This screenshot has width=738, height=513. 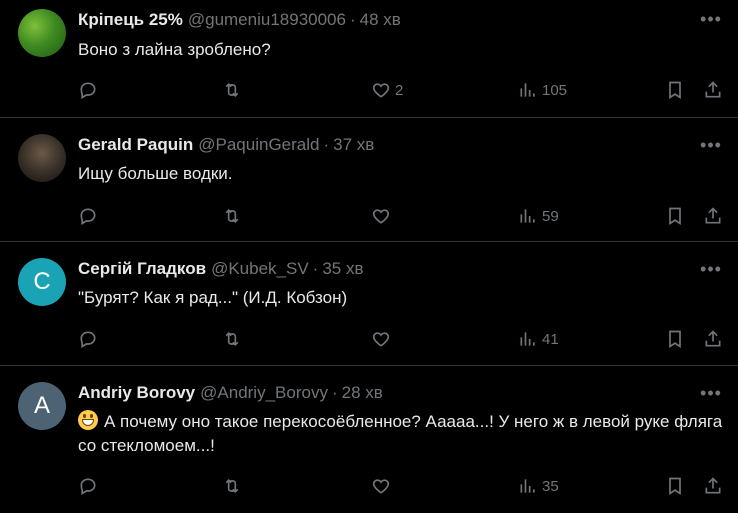 I want to click on timestamp: 28 хв, so click(x=362, y=393).